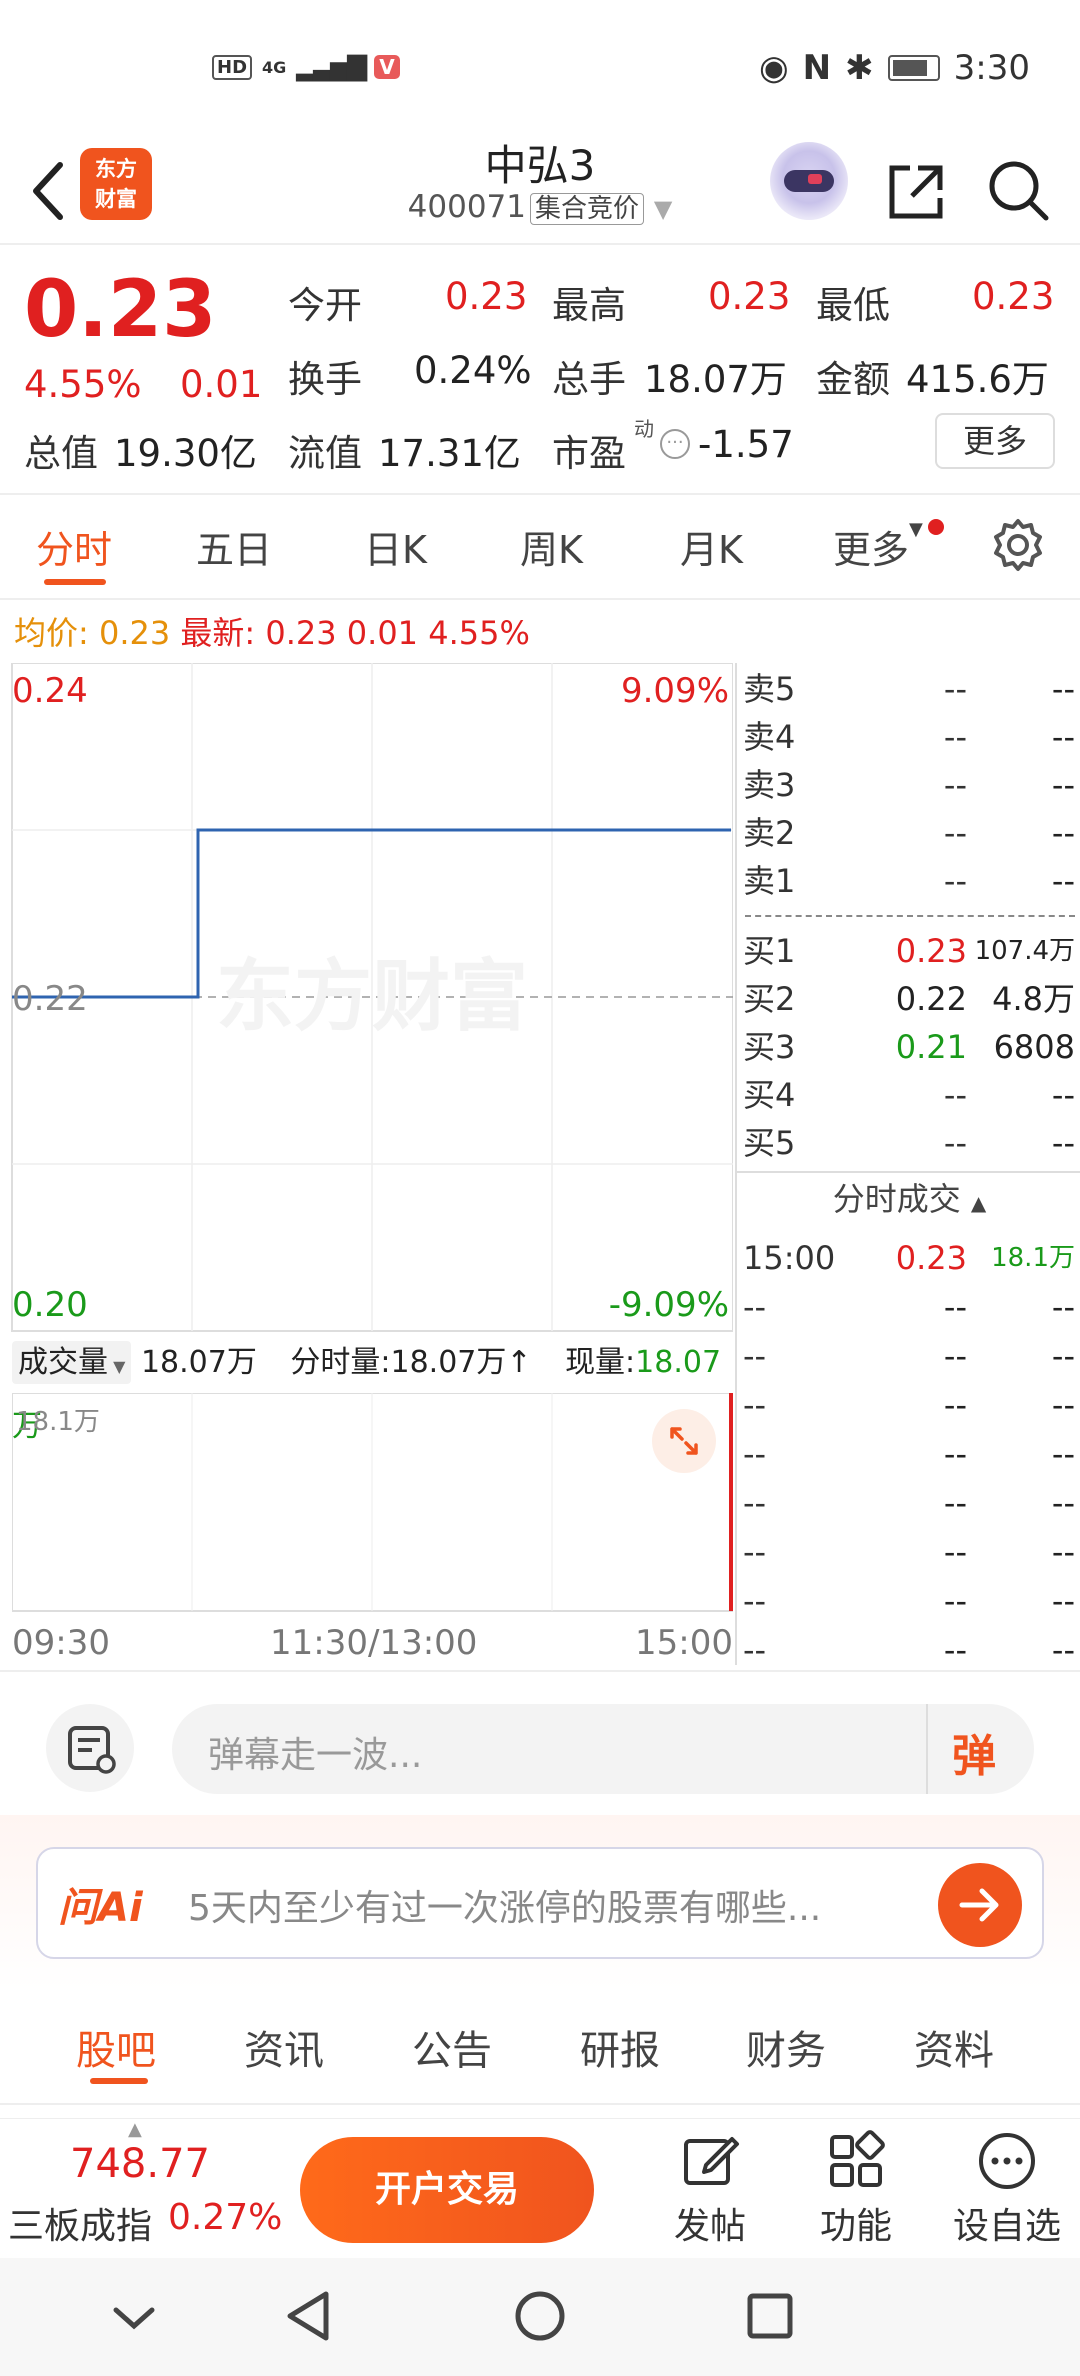 The width and height of the screenshot is (1080, 2376). What do you see at coordinates (234, 546) in the screenshot?
I see `tab-five-day: 五日` at bounding box center [234, 546].